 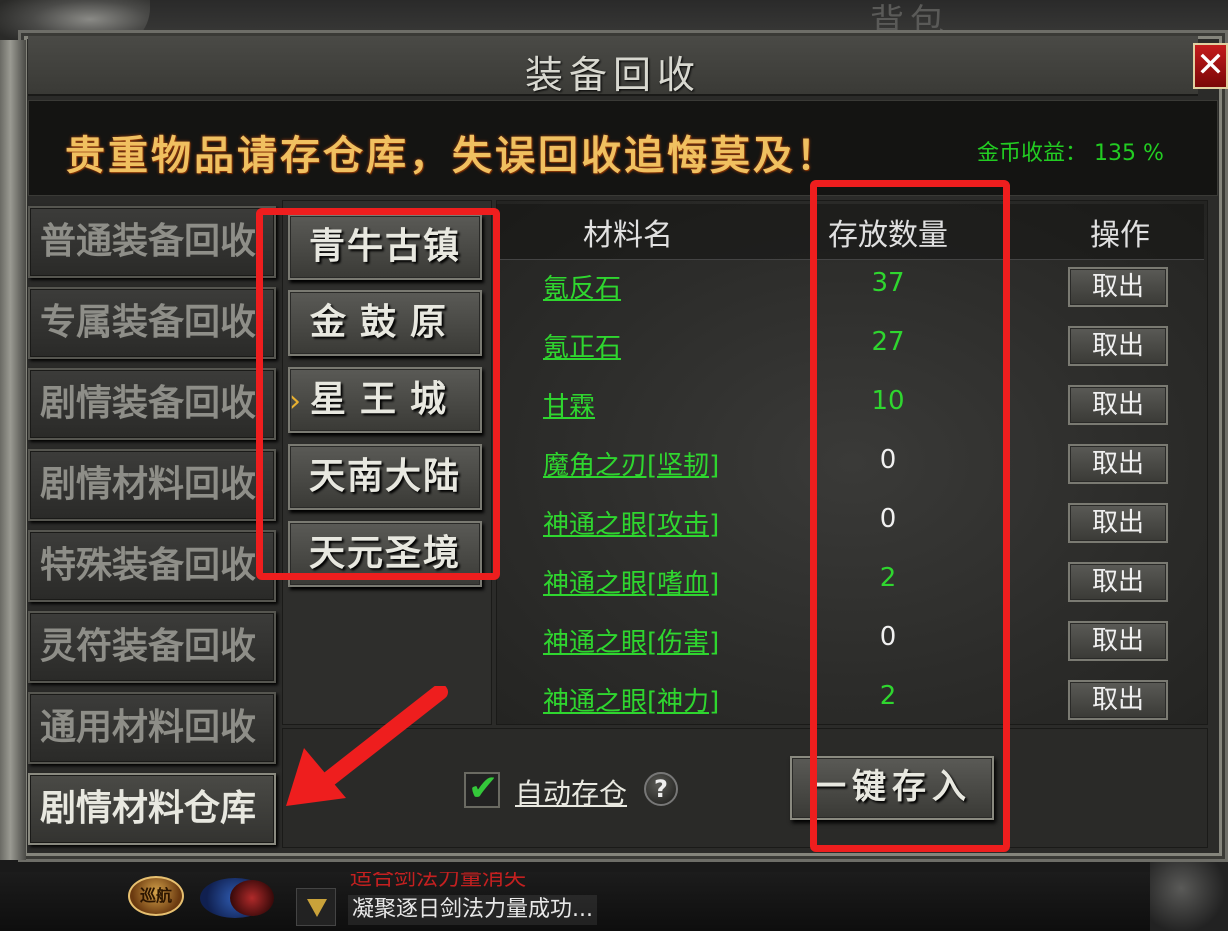 What do you see at coordinates (612, 75) in the screenshot?
I see `window-title: 装备回收` at bounding box center [612, 75].